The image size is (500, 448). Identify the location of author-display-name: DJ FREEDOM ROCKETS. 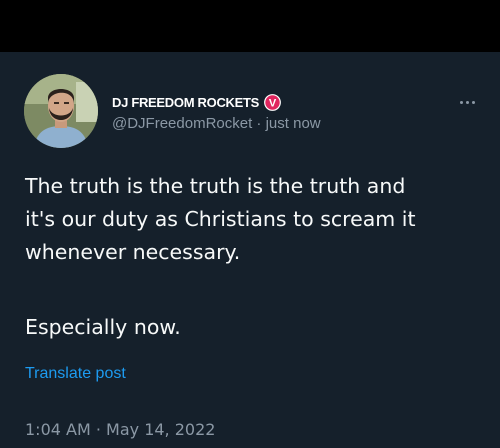
(185, 102).